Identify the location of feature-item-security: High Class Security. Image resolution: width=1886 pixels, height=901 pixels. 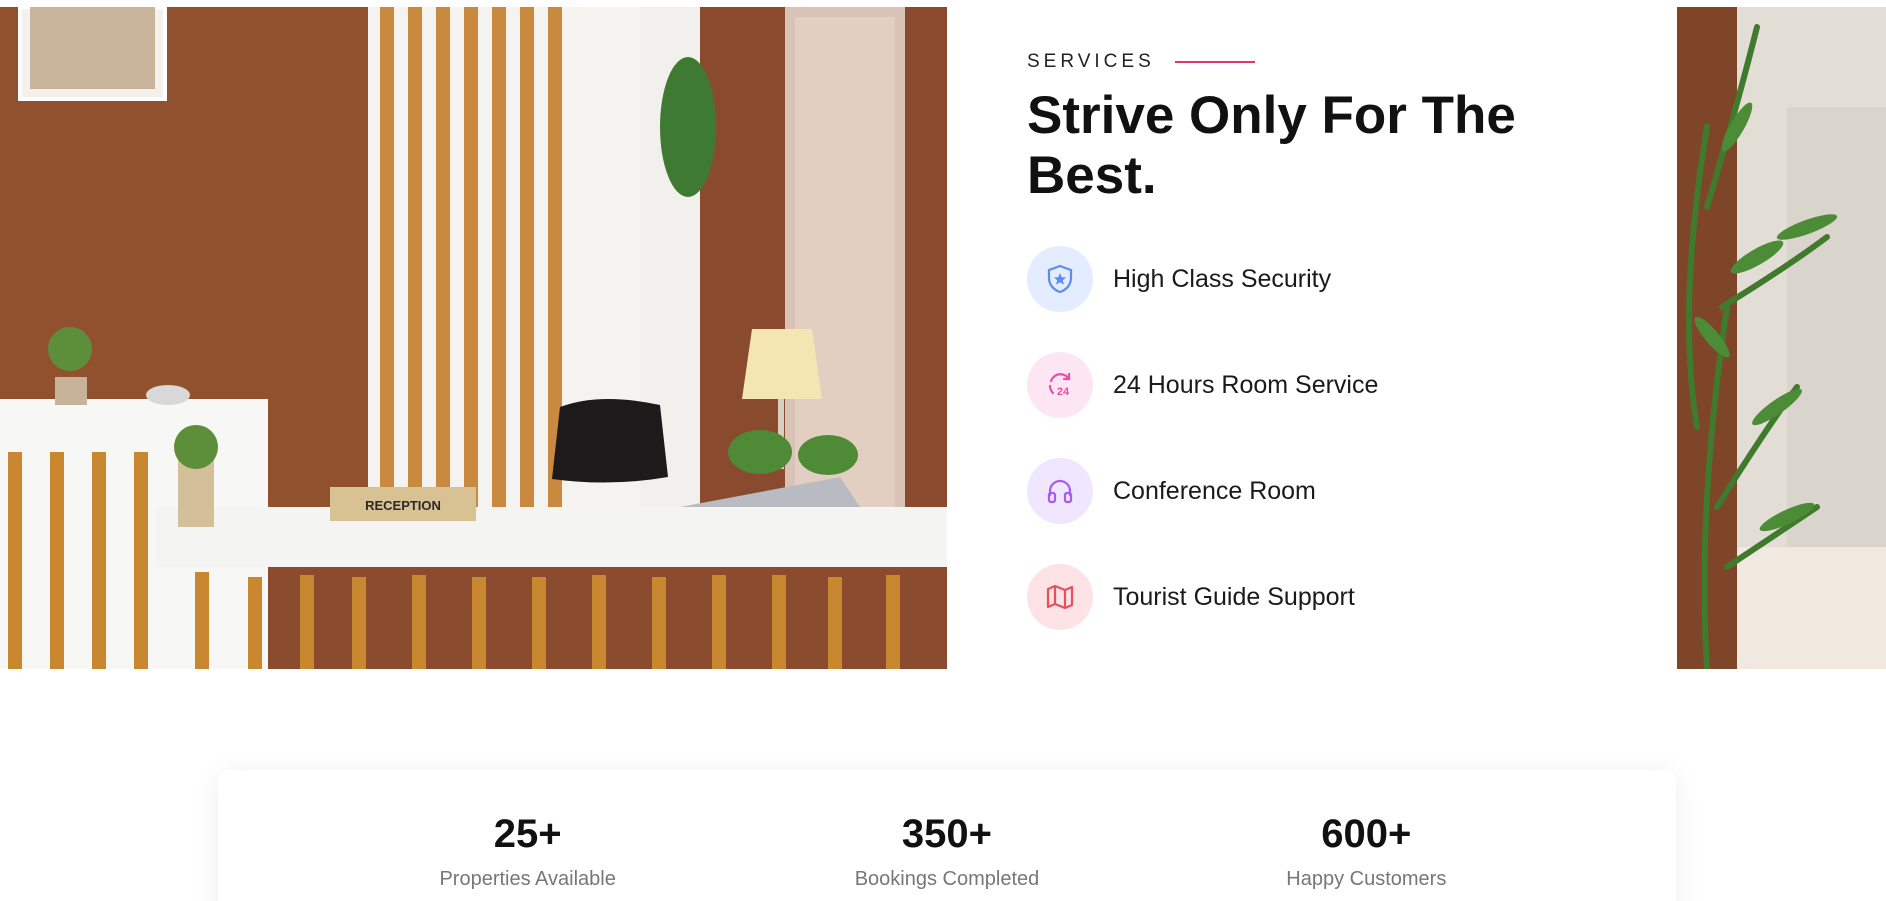
(1327, 279).